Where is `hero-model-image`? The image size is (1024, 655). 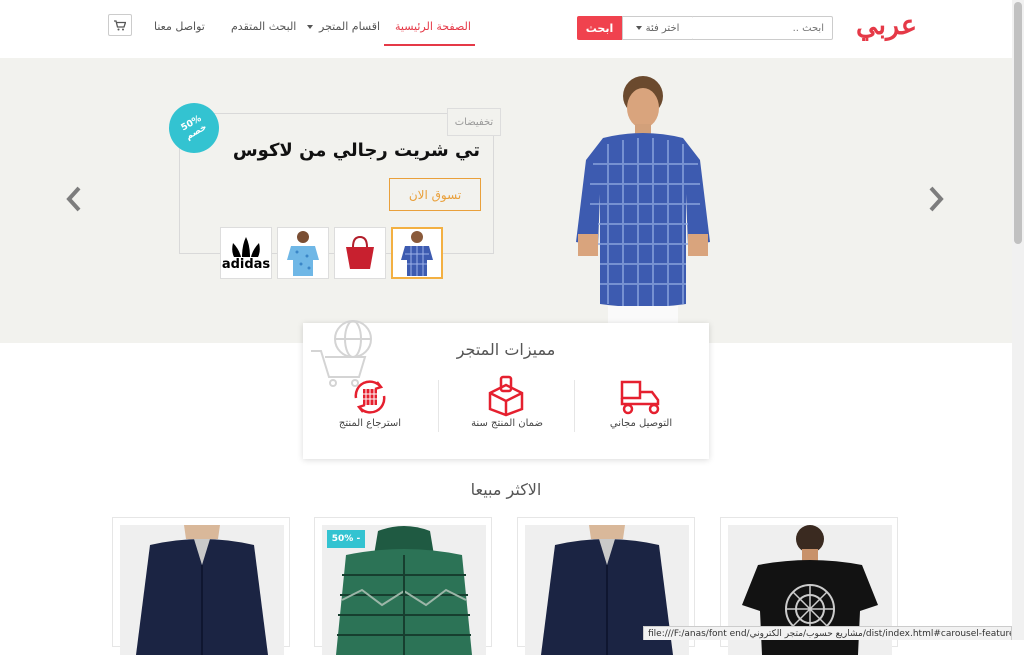 hero-model-image is located at coordinates (643, 199).